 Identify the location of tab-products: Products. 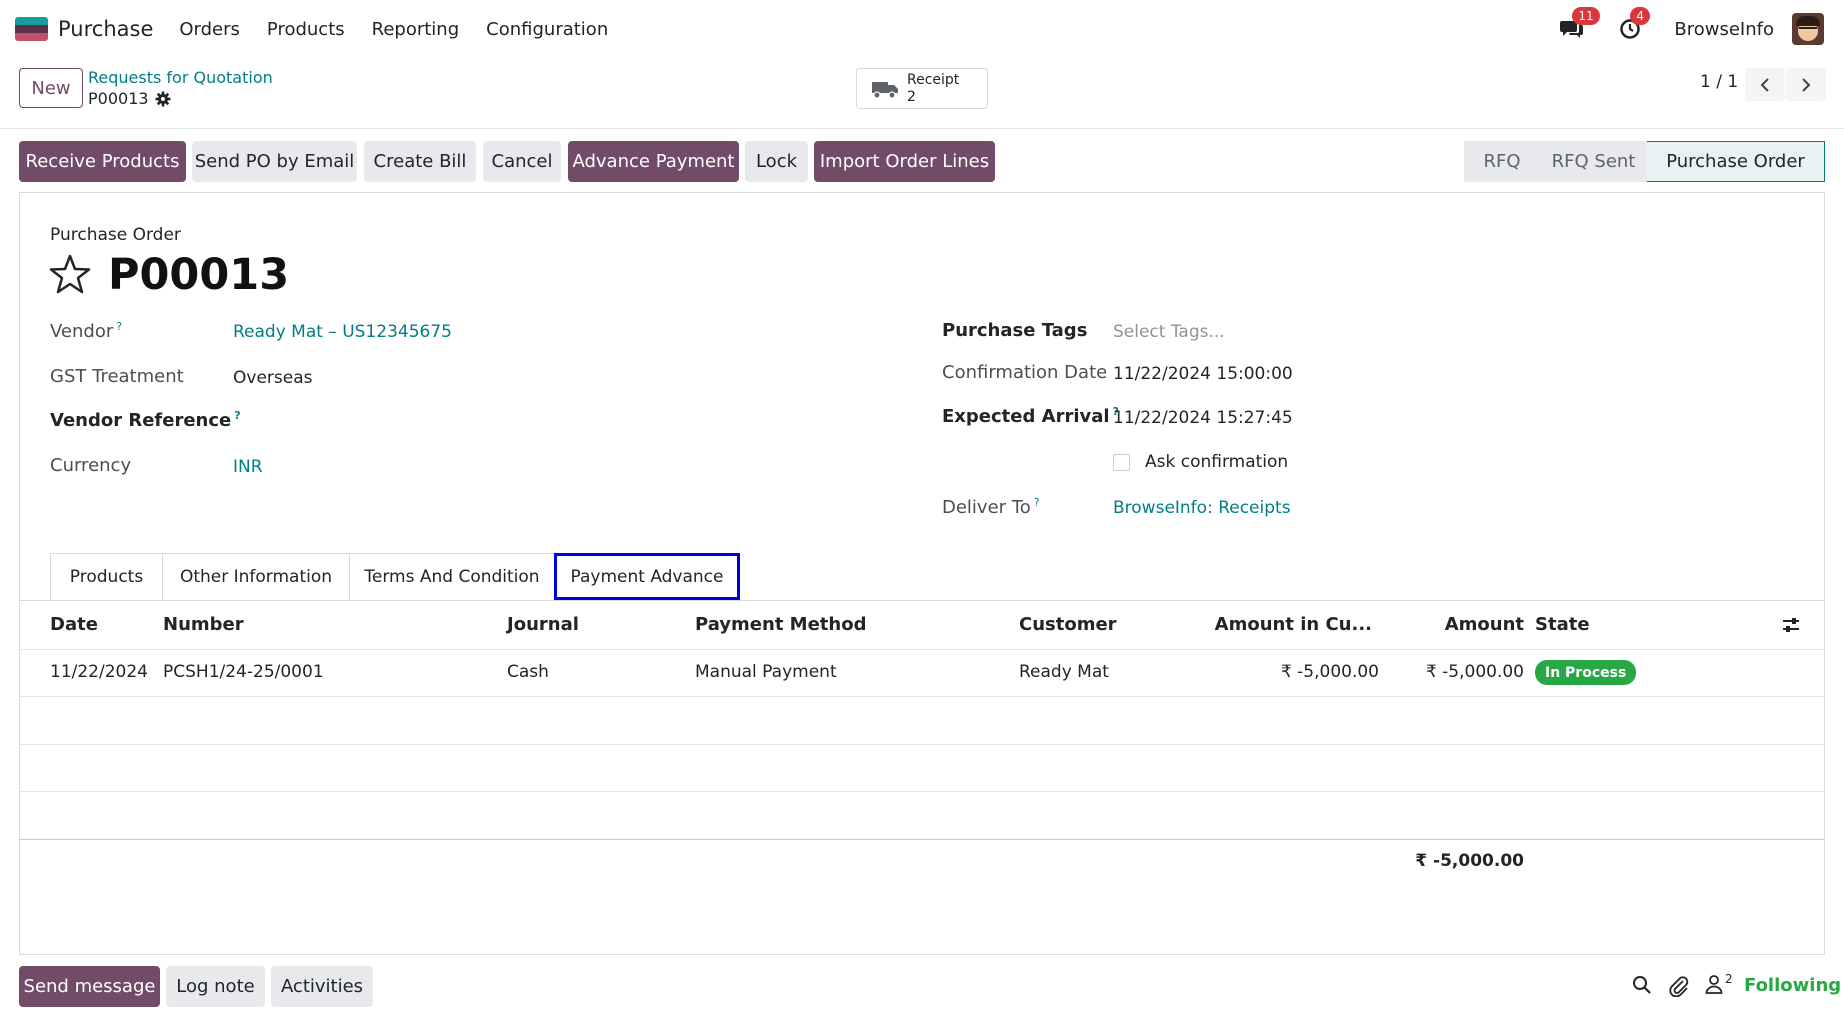
(106, 576).